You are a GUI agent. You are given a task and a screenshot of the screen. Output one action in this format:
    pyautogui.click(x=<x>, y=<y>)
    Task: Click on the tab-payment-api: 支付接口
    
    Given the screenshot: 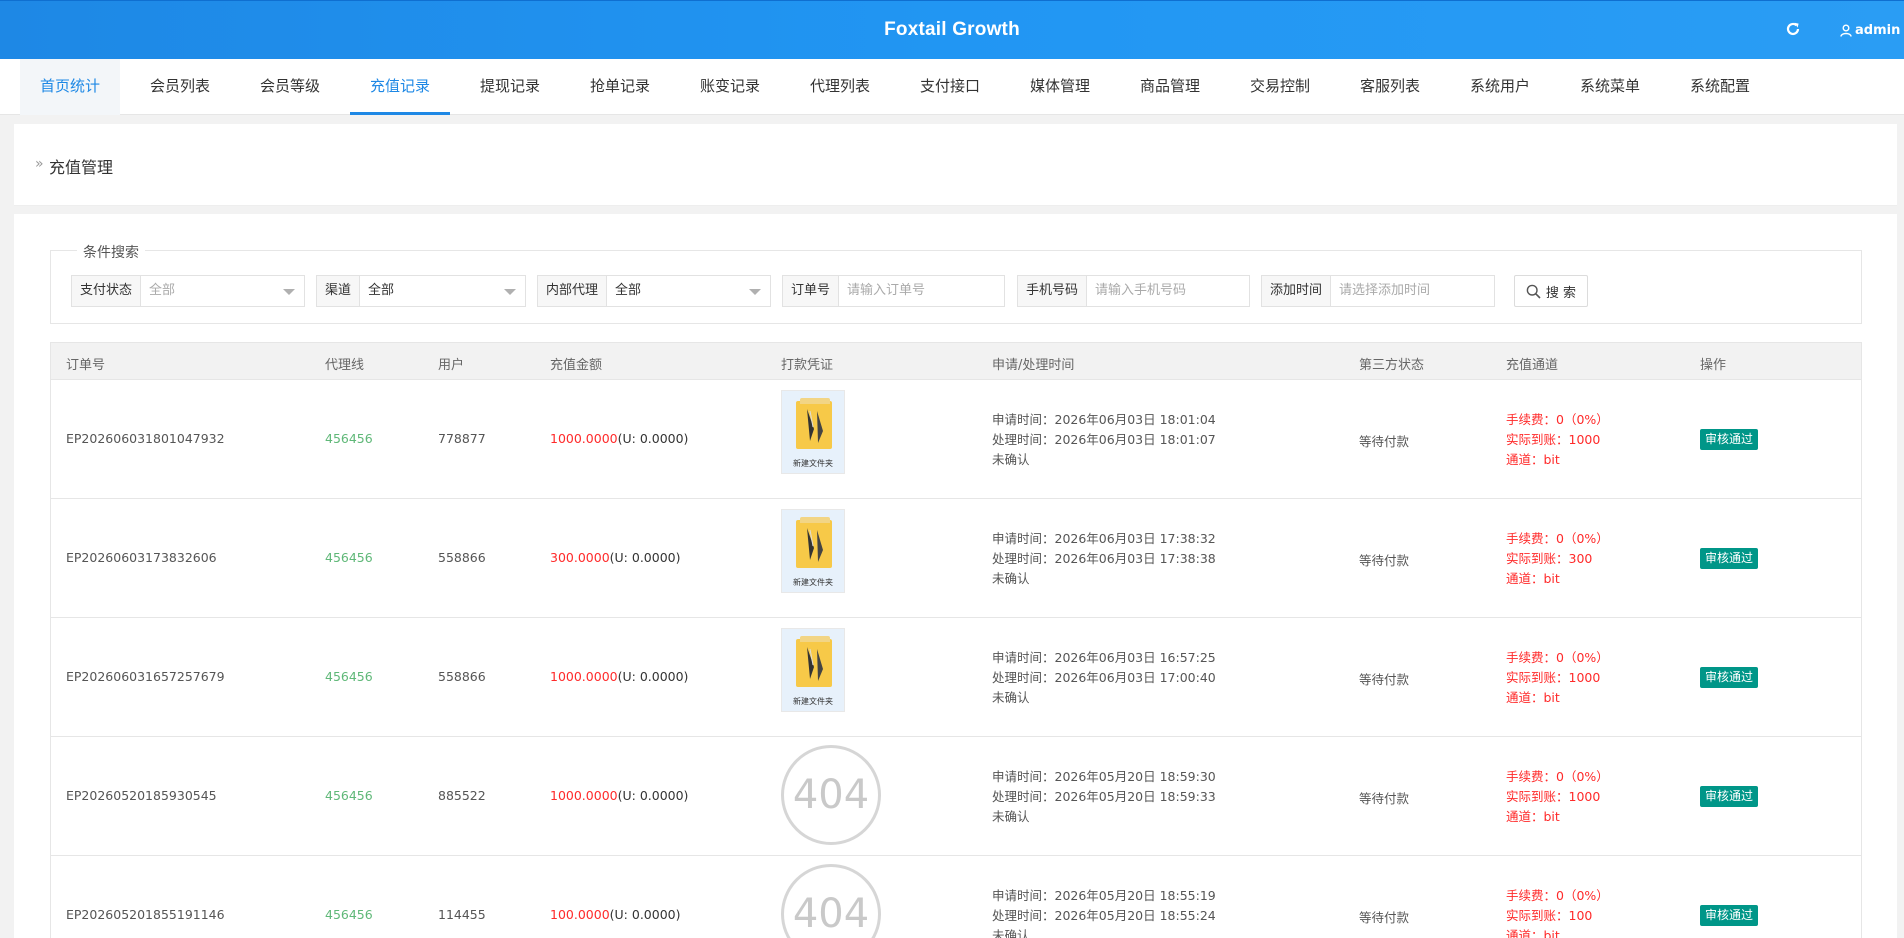 What is the action you would take?
    pyautogui.click(x=950, y=87)
    